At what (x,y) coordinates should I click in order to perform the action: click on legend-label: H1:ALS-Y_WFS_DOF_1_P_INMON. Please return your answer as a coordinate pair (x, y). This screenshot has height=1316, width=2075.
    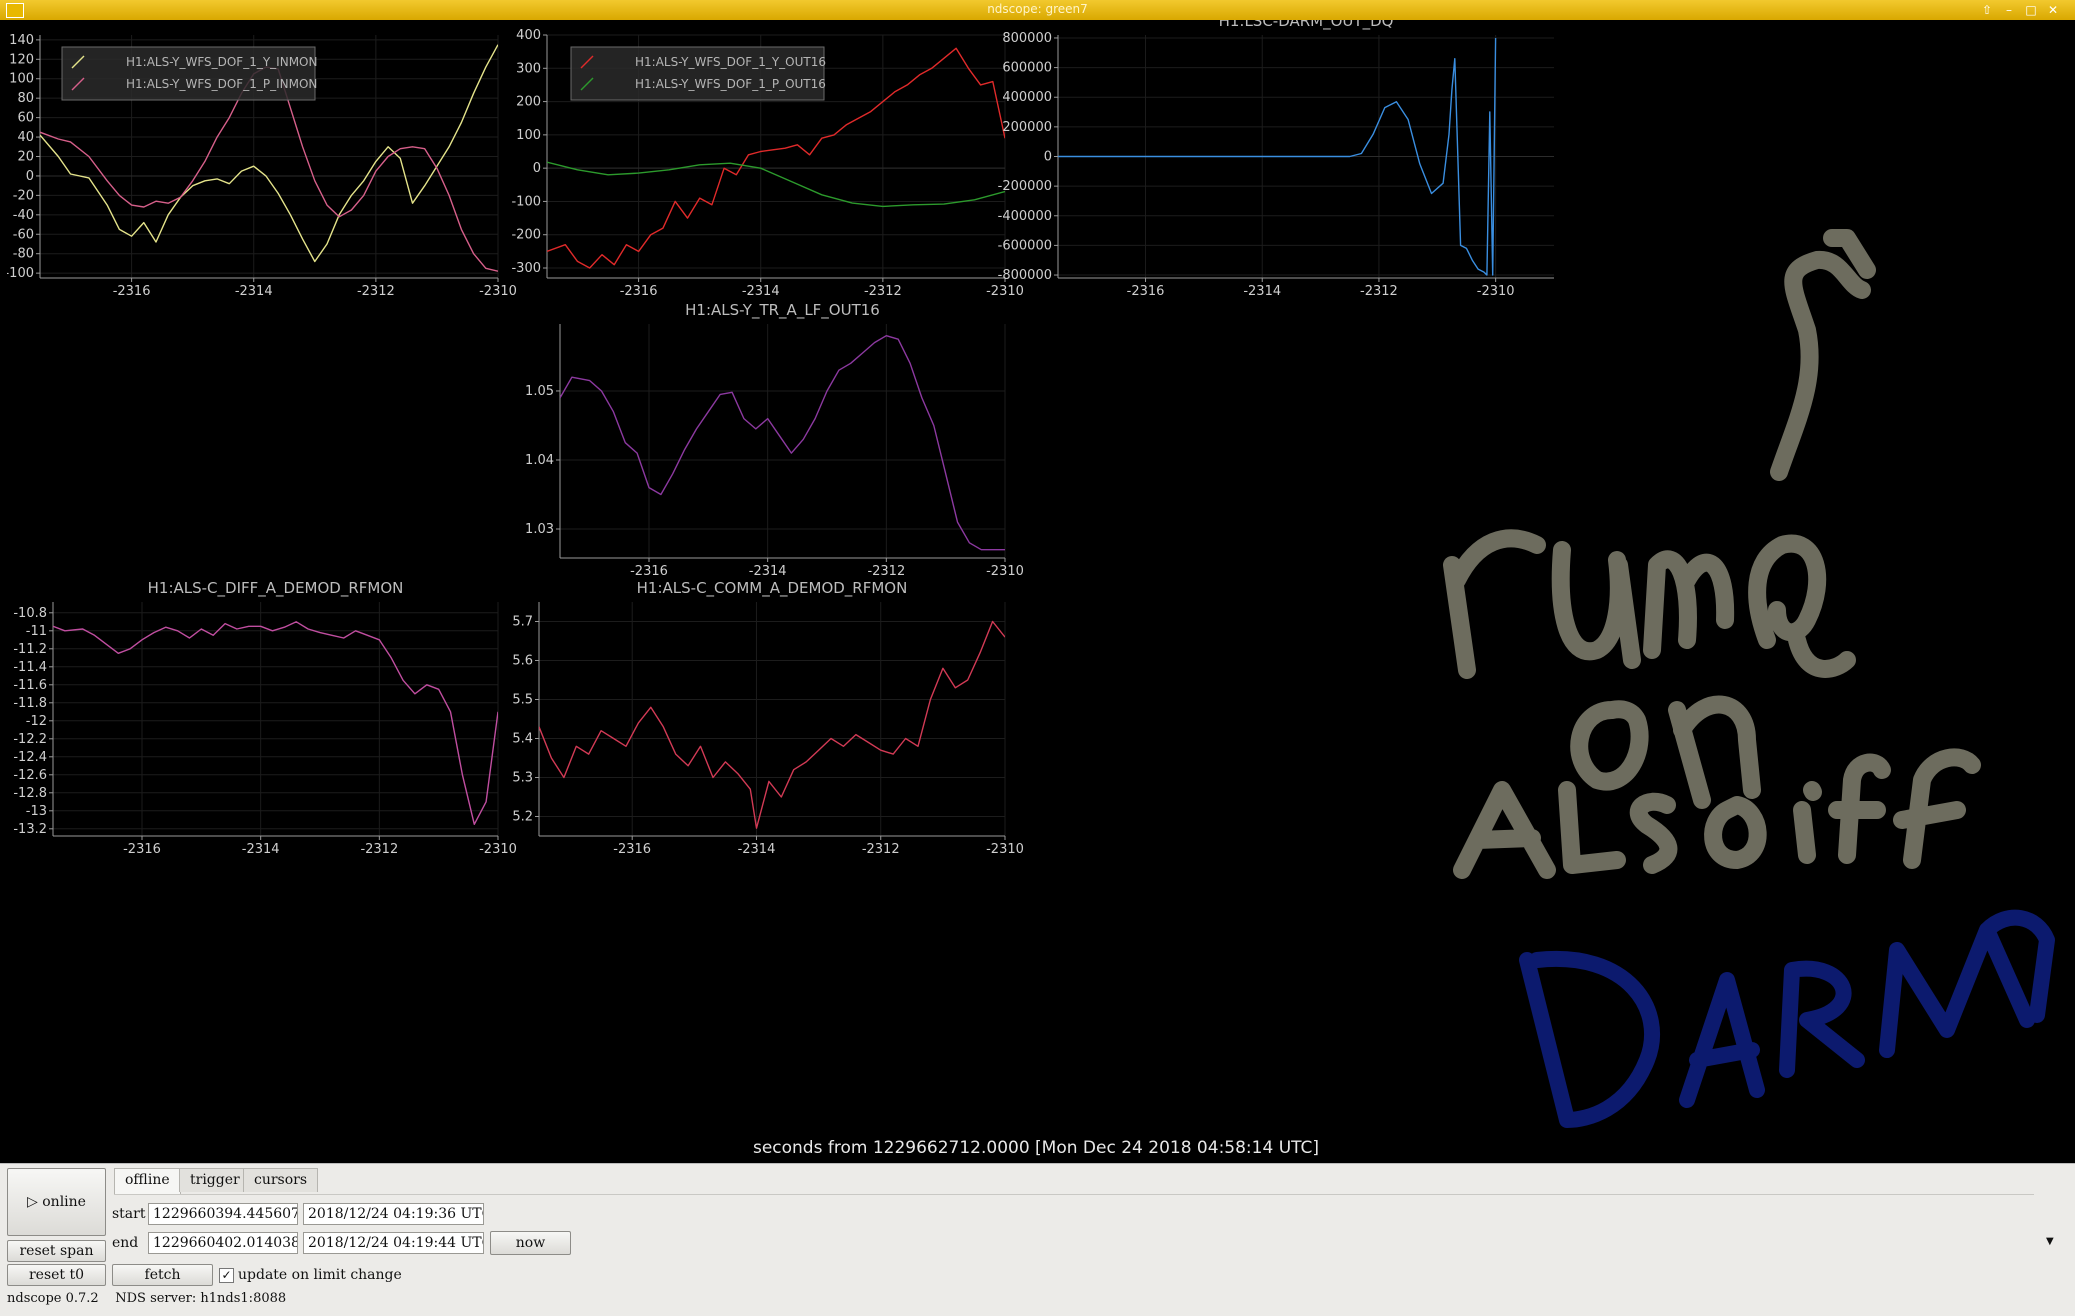
    Looking at the image, I should click on (221, 84).